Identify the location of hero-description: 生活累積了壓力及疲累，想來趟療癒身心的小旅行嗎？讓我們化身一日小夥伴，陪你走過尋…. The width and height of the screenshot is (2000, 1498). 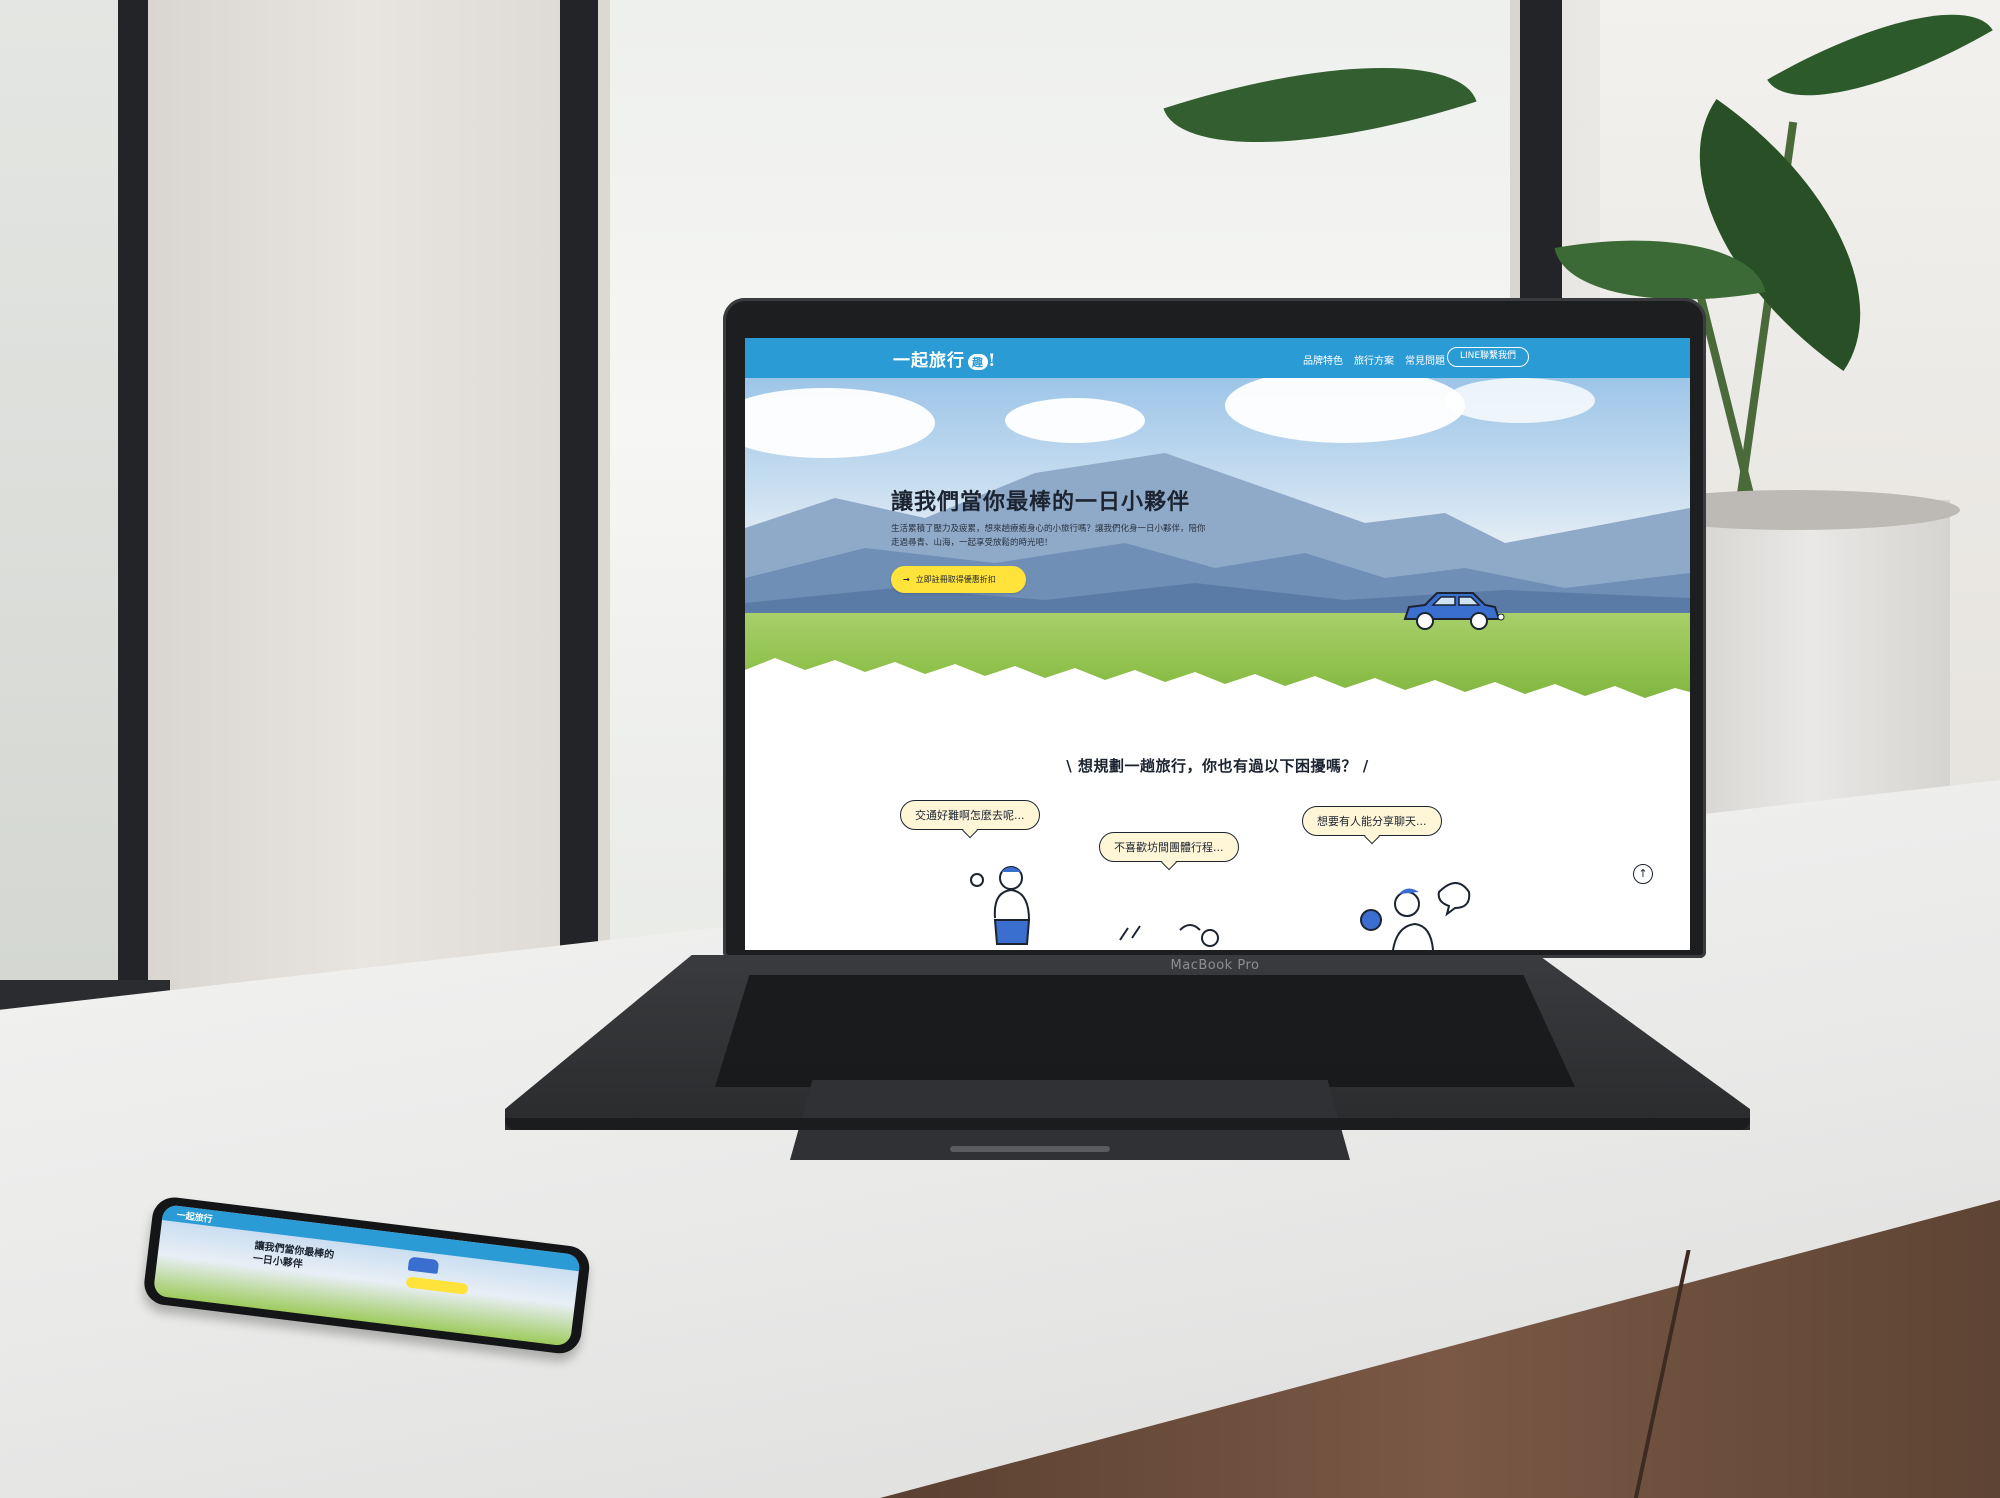
(1048, 536).